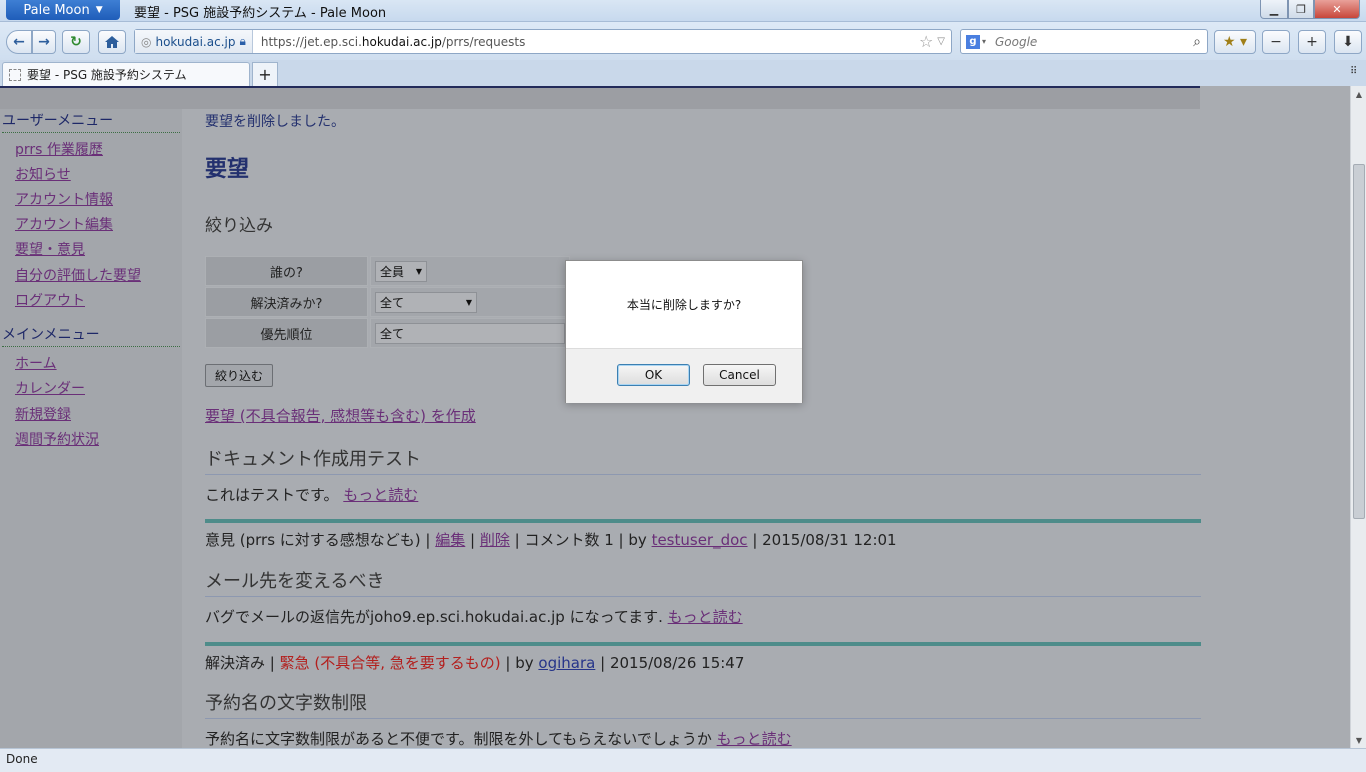 The height and width of the screenshot is (772, 1366). What do you see at coordinates (450, 540) in the screenshot?
I see `edit-link: 編集` at bounding box center [450, 540].